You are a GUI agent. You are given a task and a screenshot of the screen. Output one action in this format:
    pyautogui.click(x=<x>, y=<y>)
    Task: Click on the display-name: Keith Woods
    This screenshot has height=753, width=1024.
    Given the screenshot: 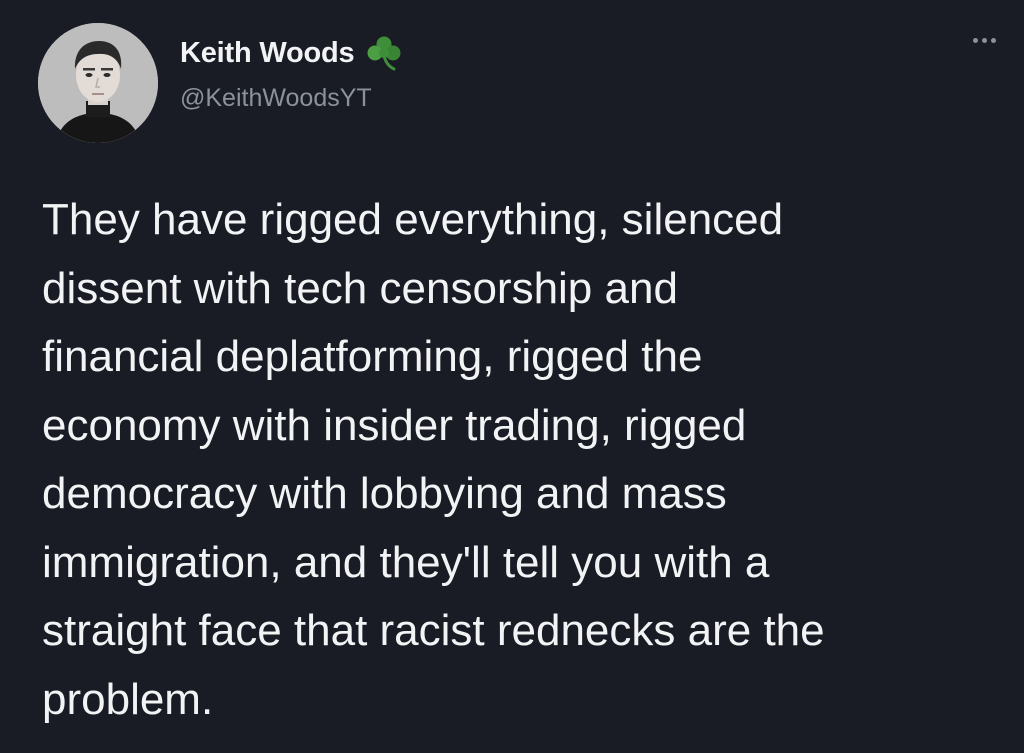 What is the action you would take?
    pyautogui.click(x=267, y=53)
    